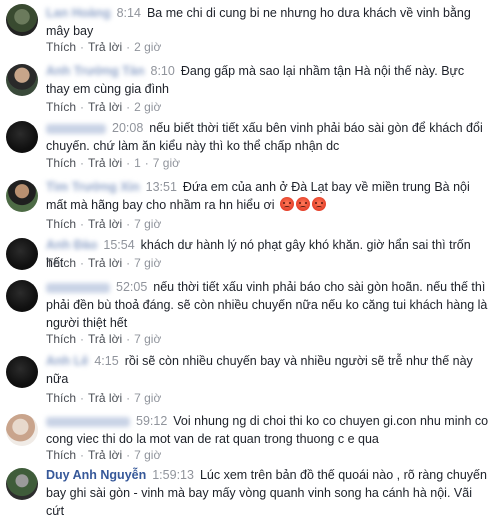  Describe the element at coordinates (78, 13) in the screenshot. I see `commenter-name: Lan Hoàng` at that location.